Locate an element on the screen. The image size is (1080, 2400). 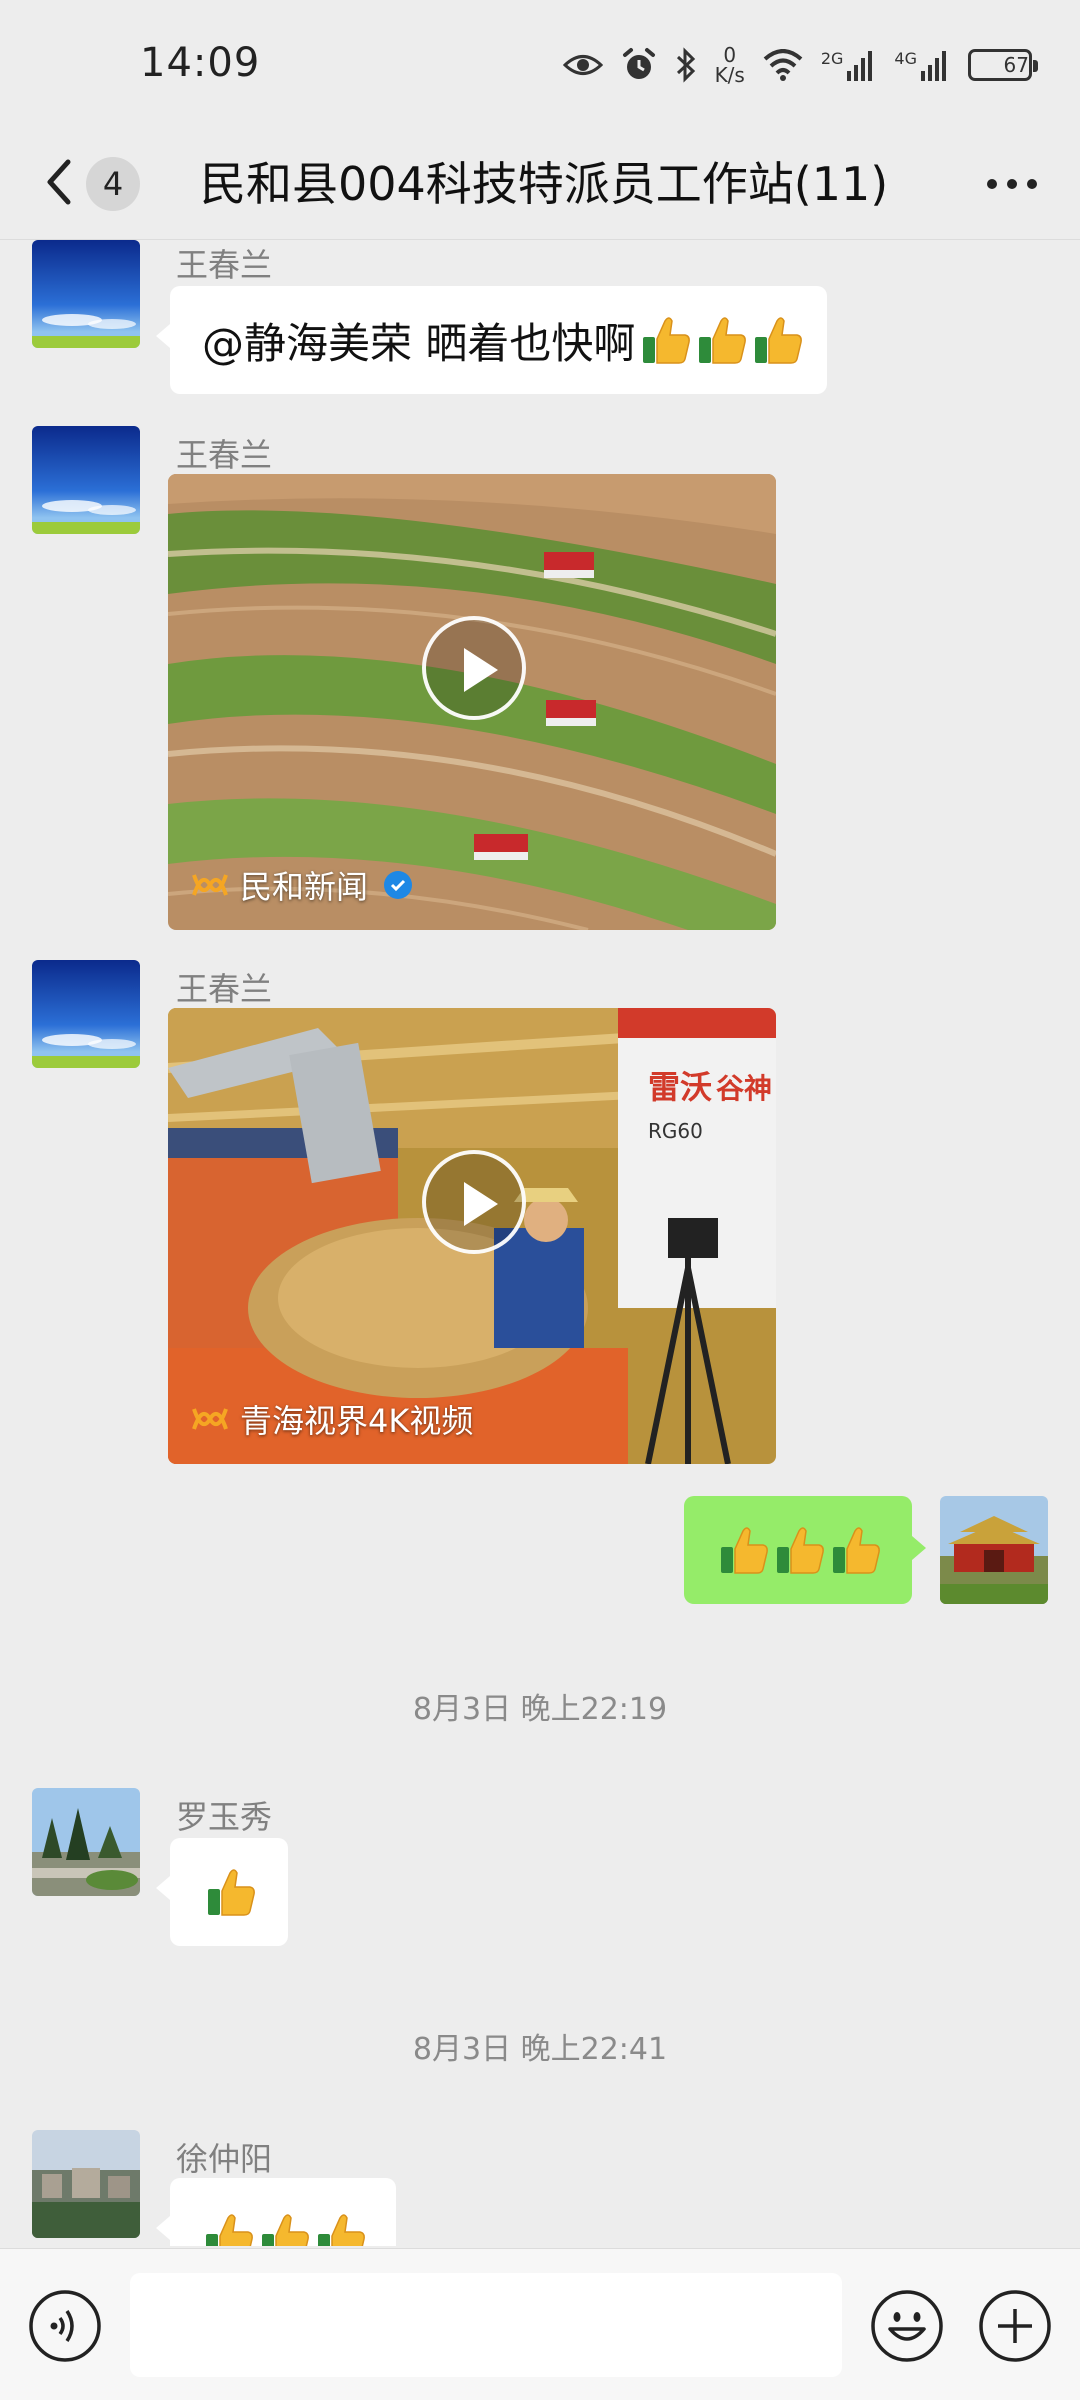
video-channel: 青海视界4K视频 is located at coordinates (331, 1419).